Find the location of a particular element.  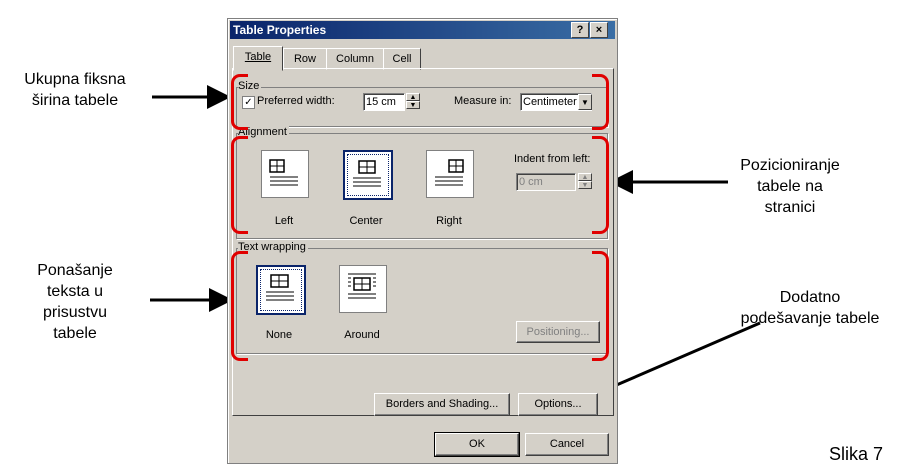

tab-cell: Cell is located at coordinates (402, 59).